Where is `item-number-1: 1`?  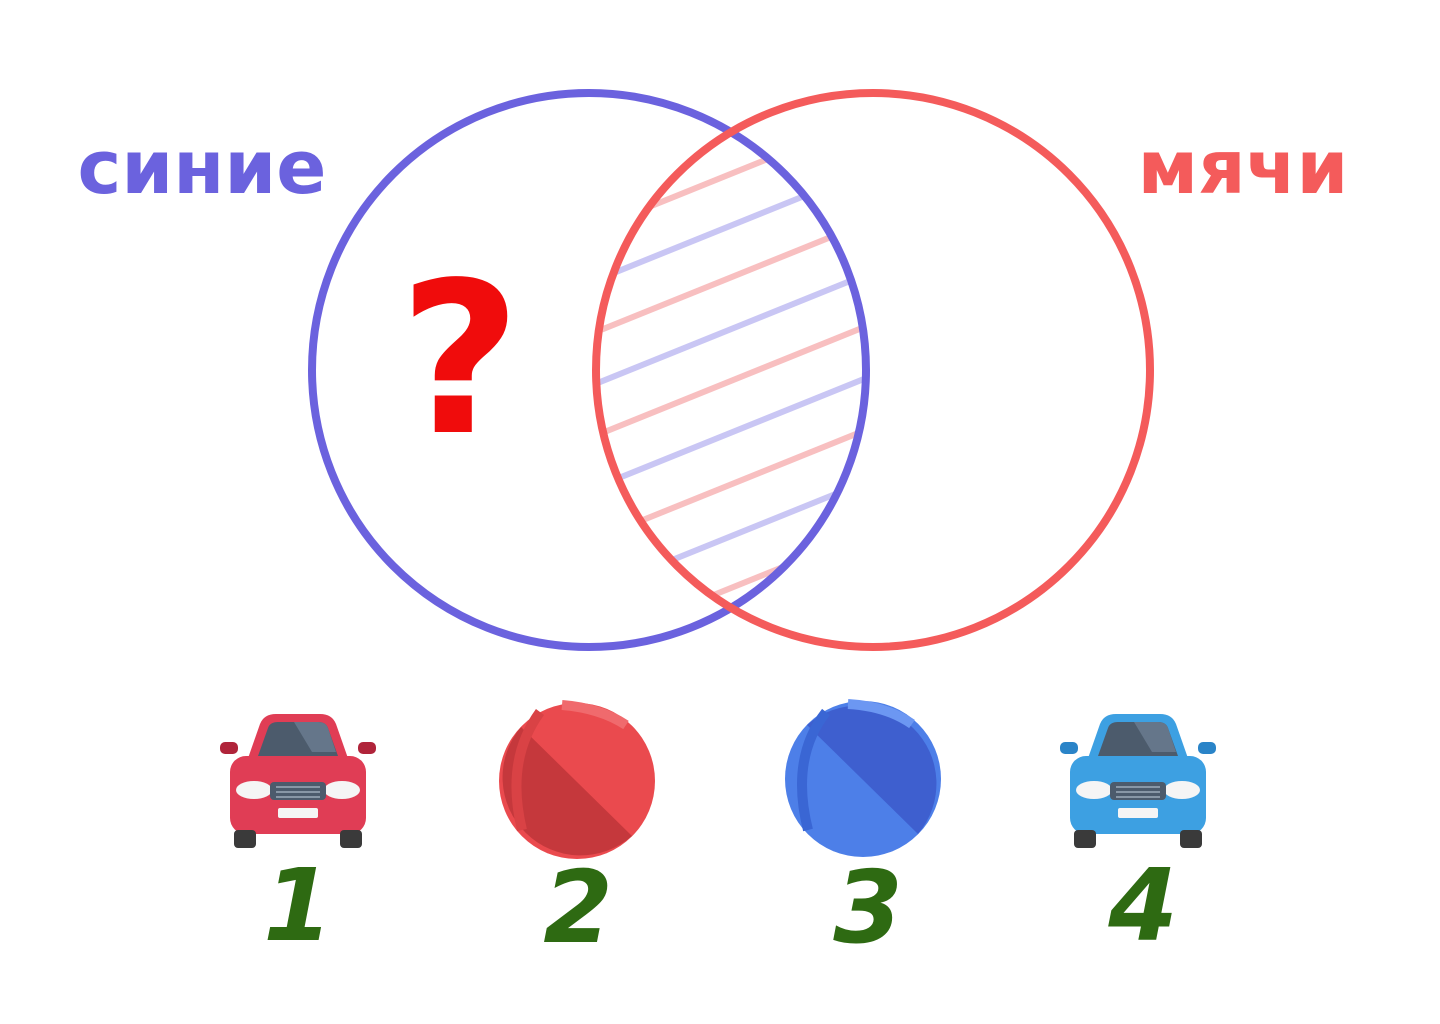
item-number-1: 1 is located at coordinates (298, 905).